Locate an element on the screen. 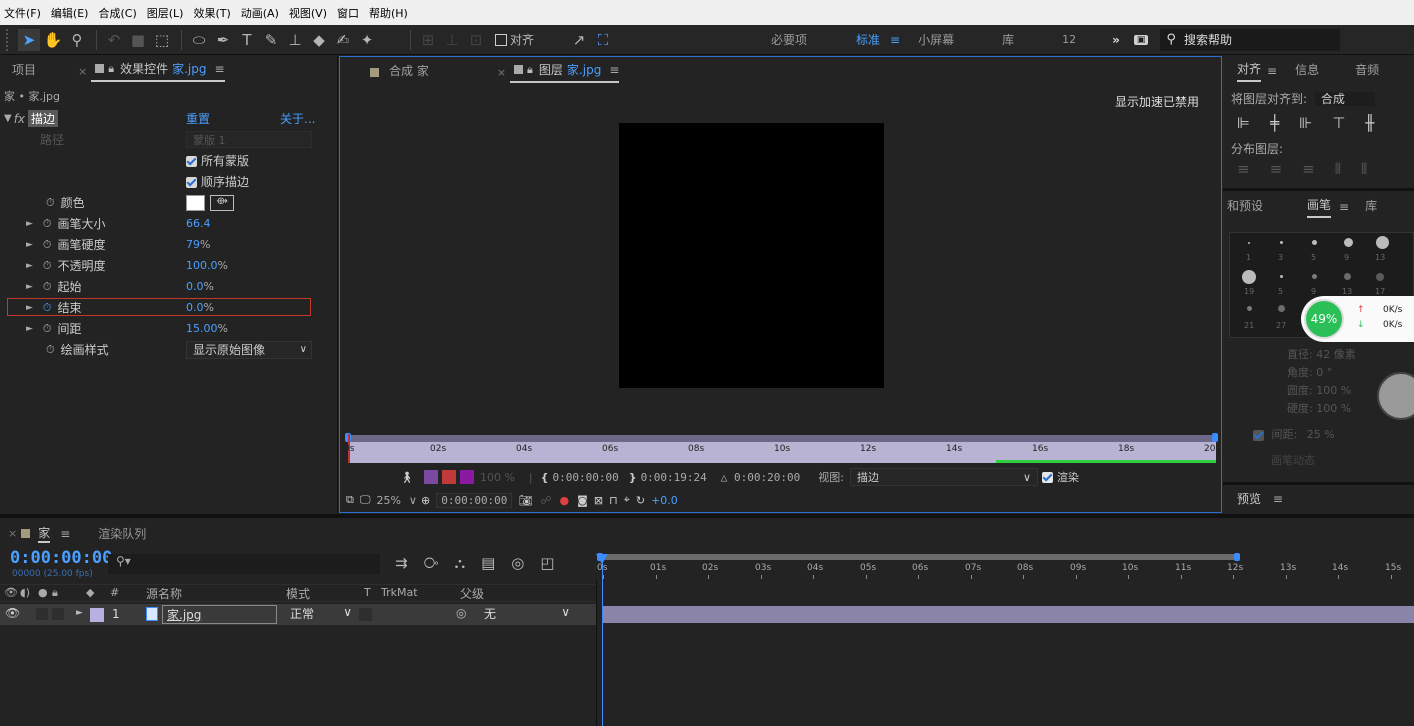  3d-view-icon: ⊓ is located at coordinates (613, 500).